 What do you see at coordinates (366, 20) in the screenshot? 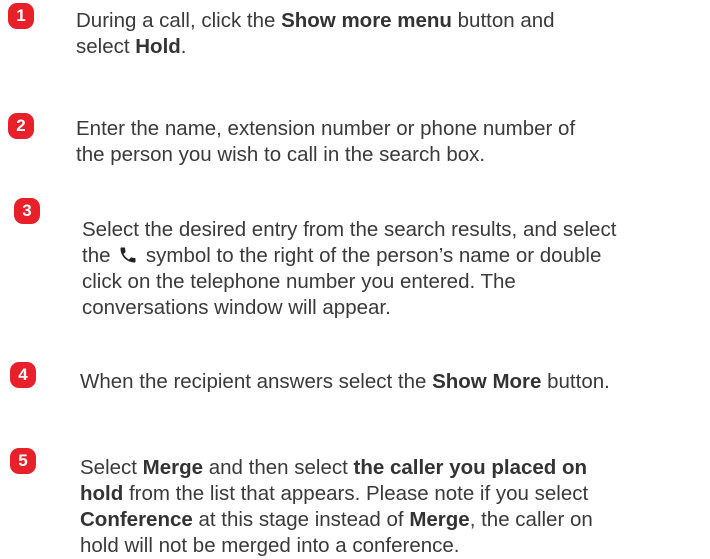
I see `bold-term: Show more menu` at bounding box center [366, 20].